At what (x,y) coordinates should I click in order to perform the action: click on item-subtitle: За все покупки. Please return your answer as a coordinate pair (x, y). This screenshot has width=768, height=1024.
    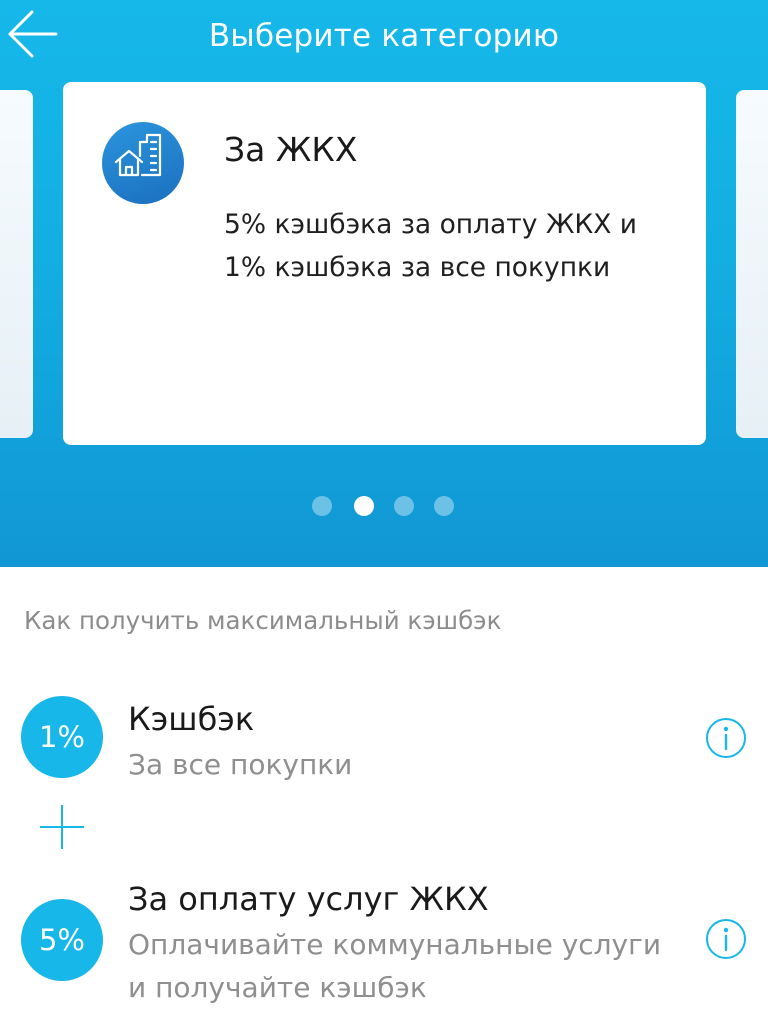
    Looking at the image, I should click on (240, 764).